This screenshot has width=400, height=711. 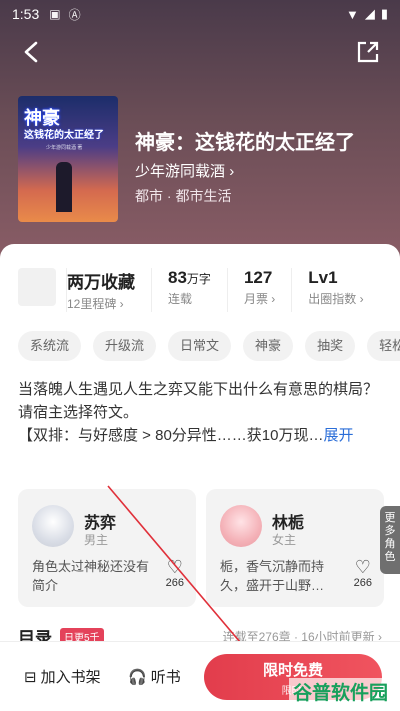 What do you see at coordinates (70, 677) in the screenshot?
I see `add-to-shelf-label: 加入书架` at bounding box center [70, 677].